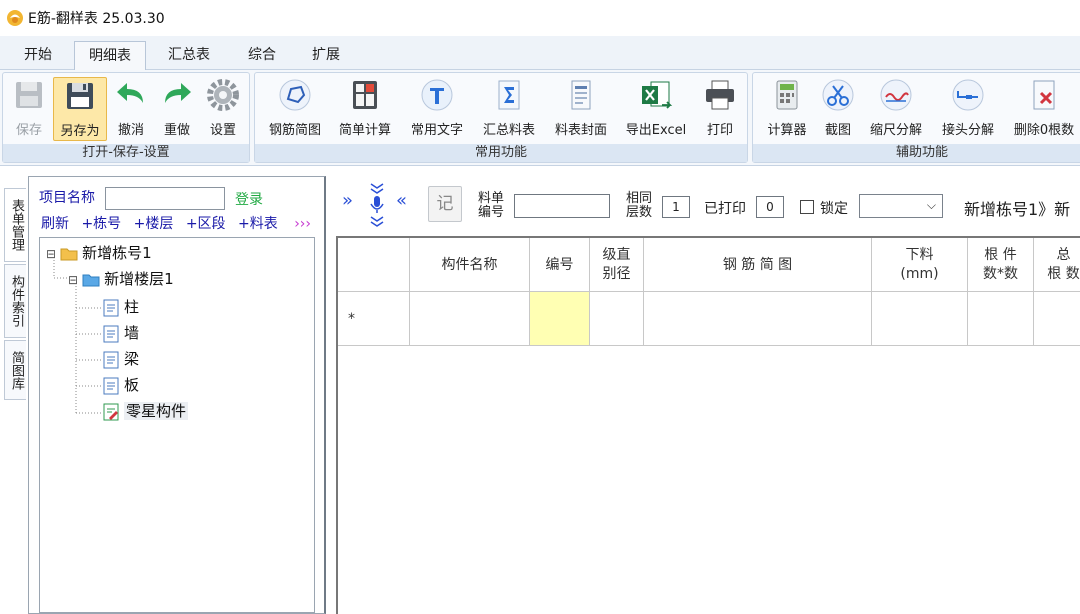  I want to click on save-as-disk-icon, so click(80, 96).